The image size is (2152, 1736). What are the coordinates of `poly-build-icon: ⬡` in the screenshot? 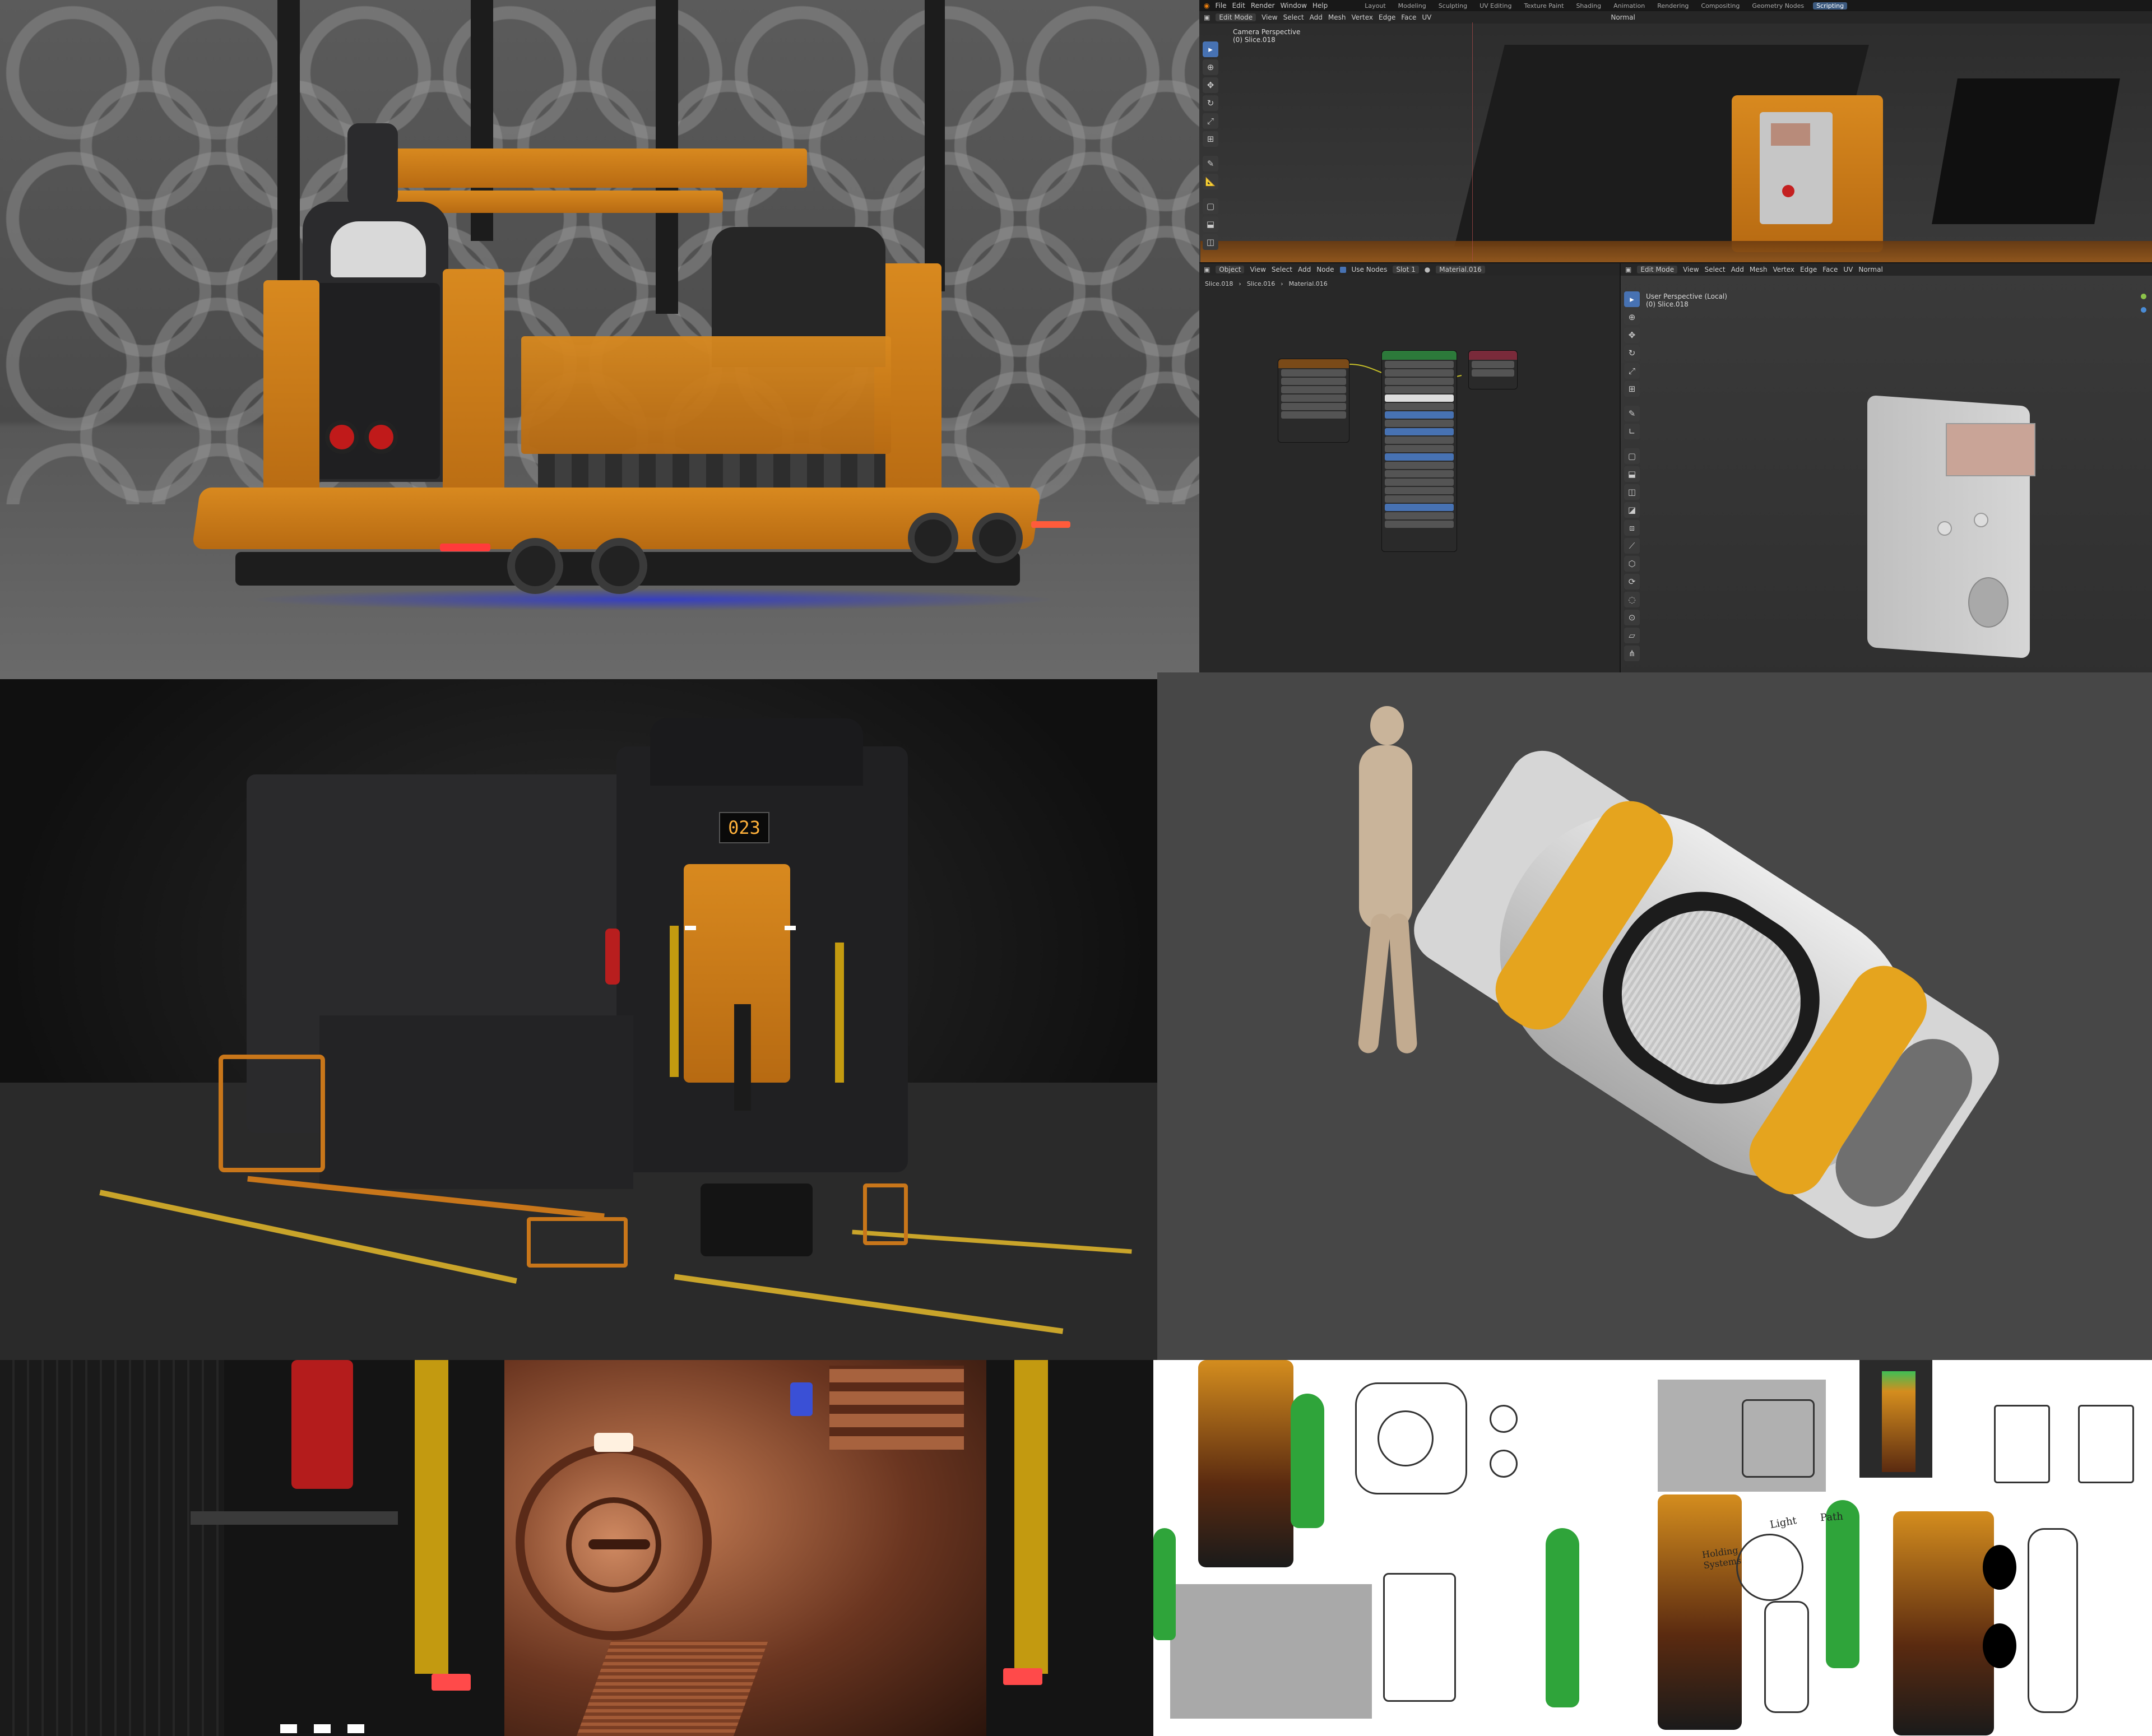 It's located at (1632, 564).